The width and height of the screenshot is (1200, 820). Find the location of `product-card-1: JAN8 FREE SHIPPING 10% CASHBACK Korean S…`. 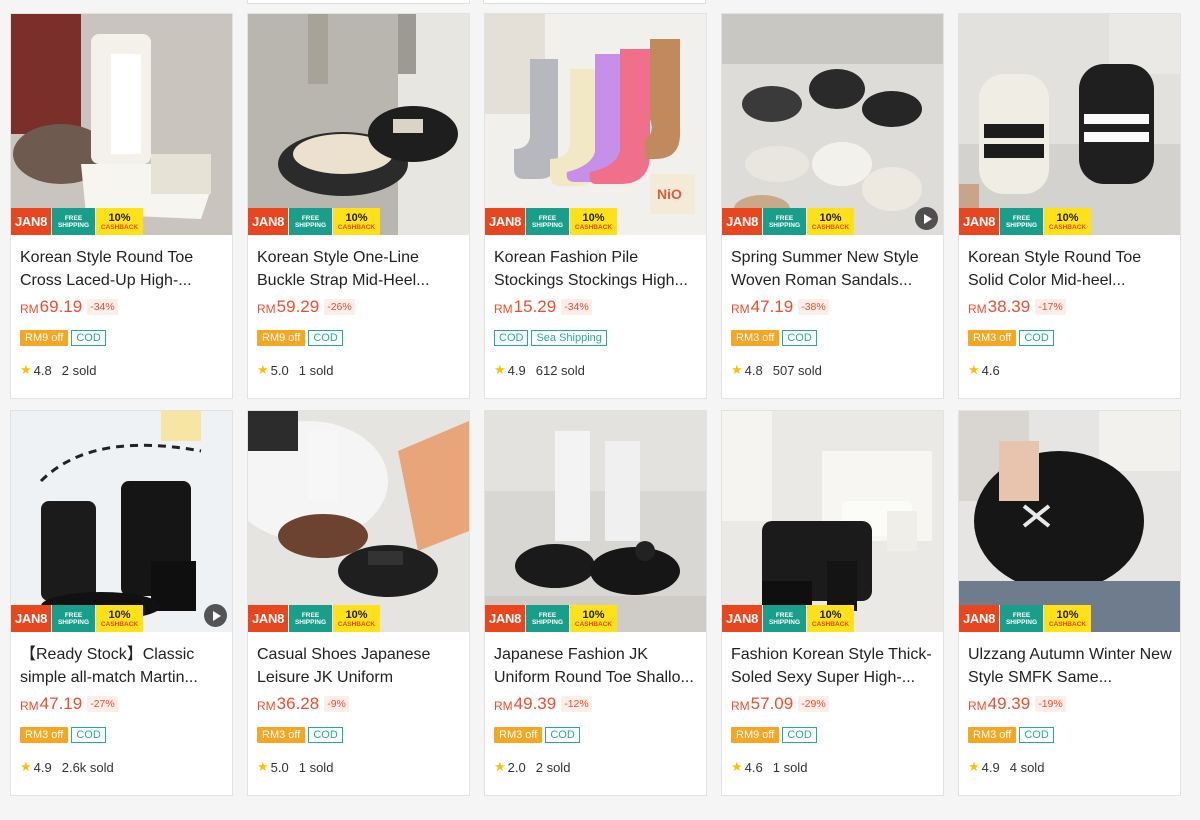

product-card-1: JAN8 FREE SHIPPING 10% CASHBACK Korean S… is located at coordinates (121, 206).